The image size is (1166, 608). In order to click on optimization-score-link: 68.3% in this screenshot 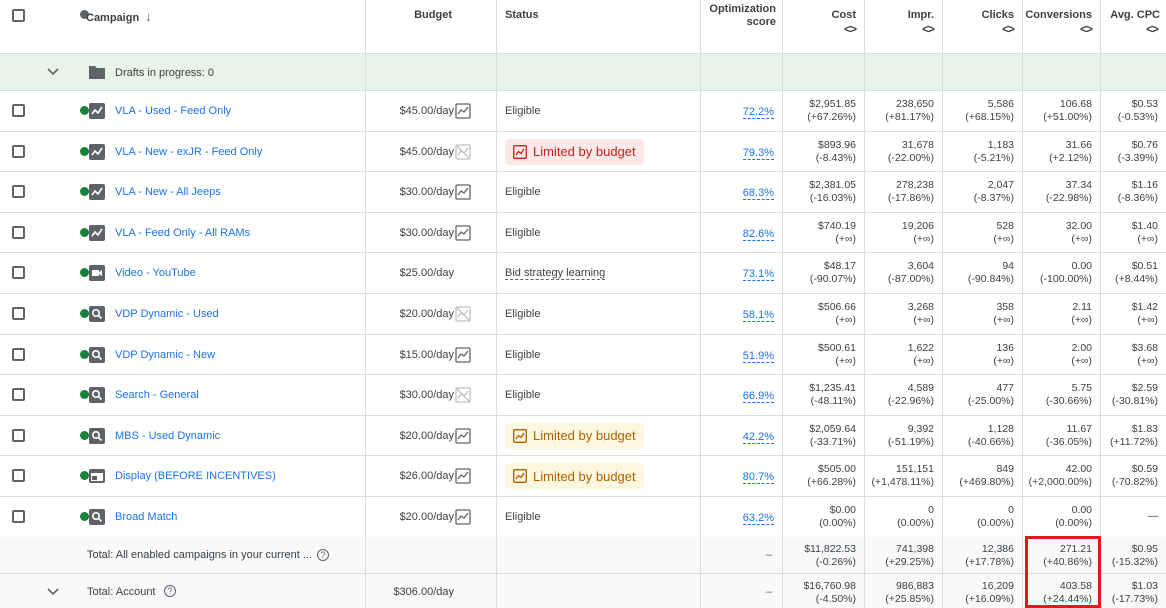, I will do `click(758, 194)`.